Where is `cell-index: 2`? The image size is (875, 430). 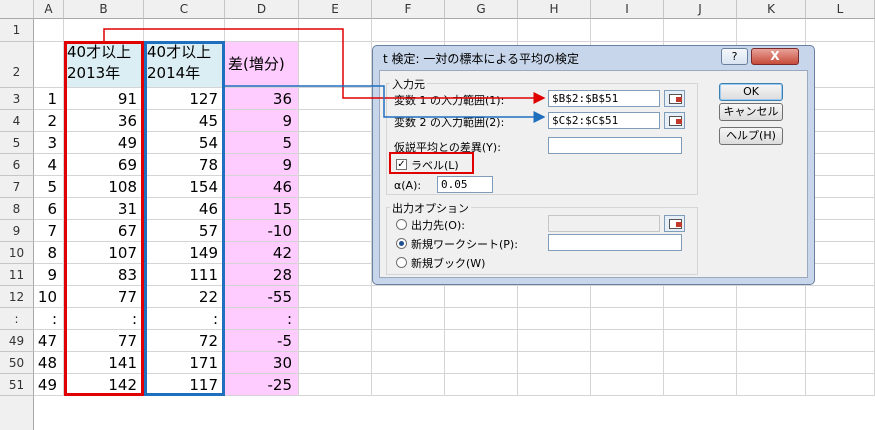 cell-index: 2 is located at coordinates (49, 121).